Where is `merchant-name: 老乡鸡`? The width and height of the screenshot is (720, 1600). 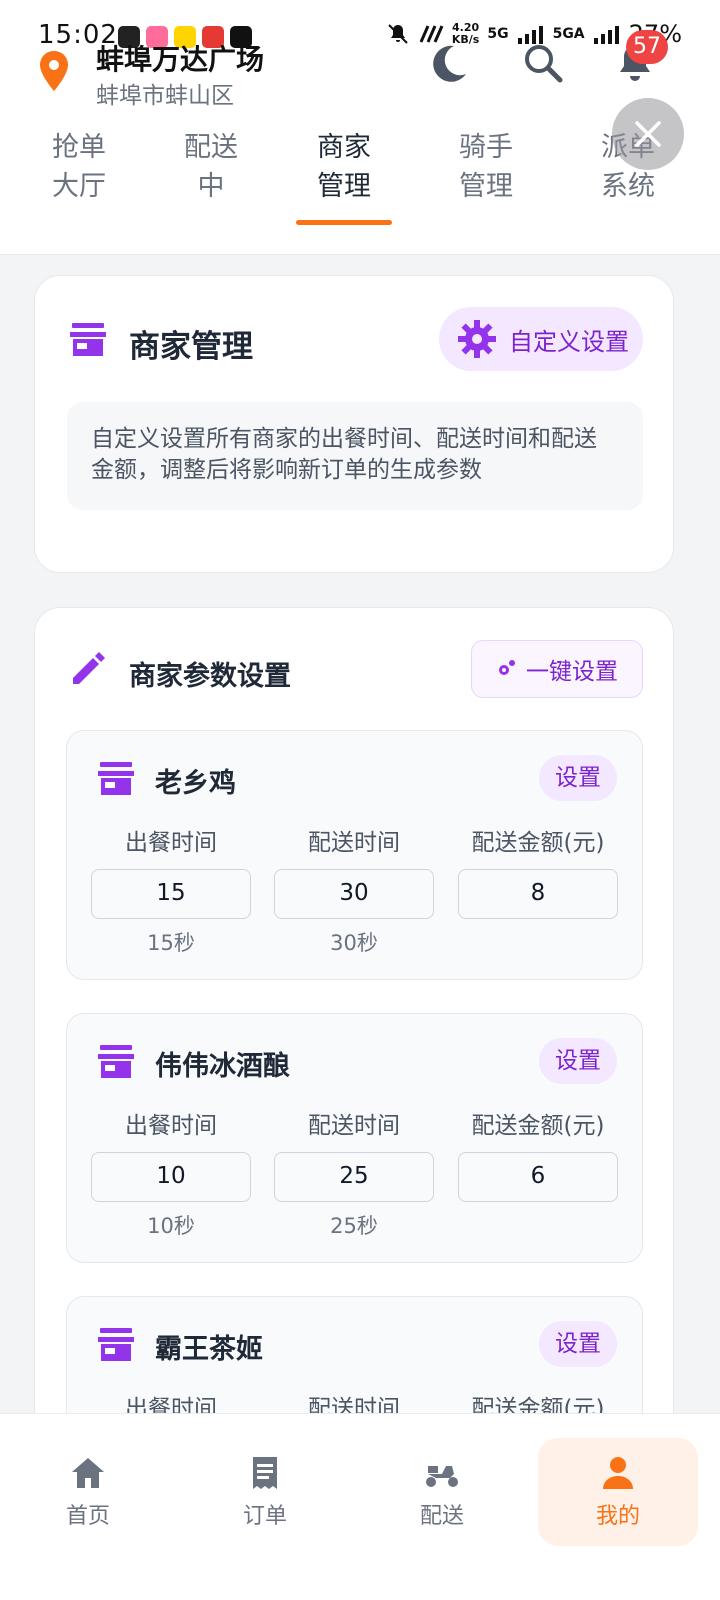 merchant-name: 老乡鸡 is located at coordinates (195, 783).